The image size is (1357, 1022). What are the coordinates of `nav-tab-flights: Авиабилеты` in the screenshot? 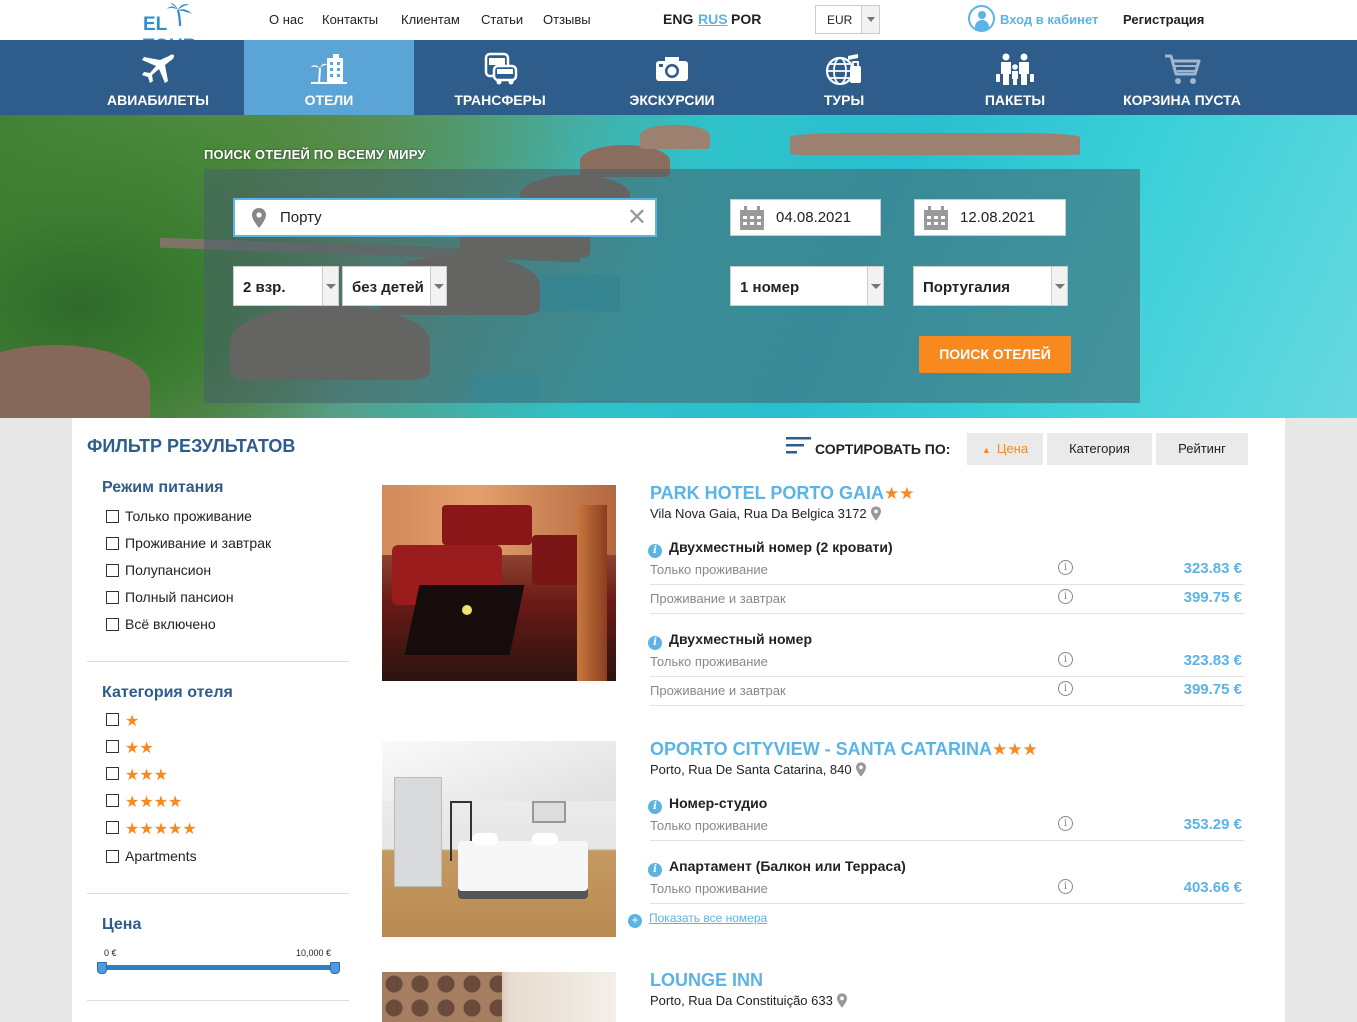 It's located at (158, 77).